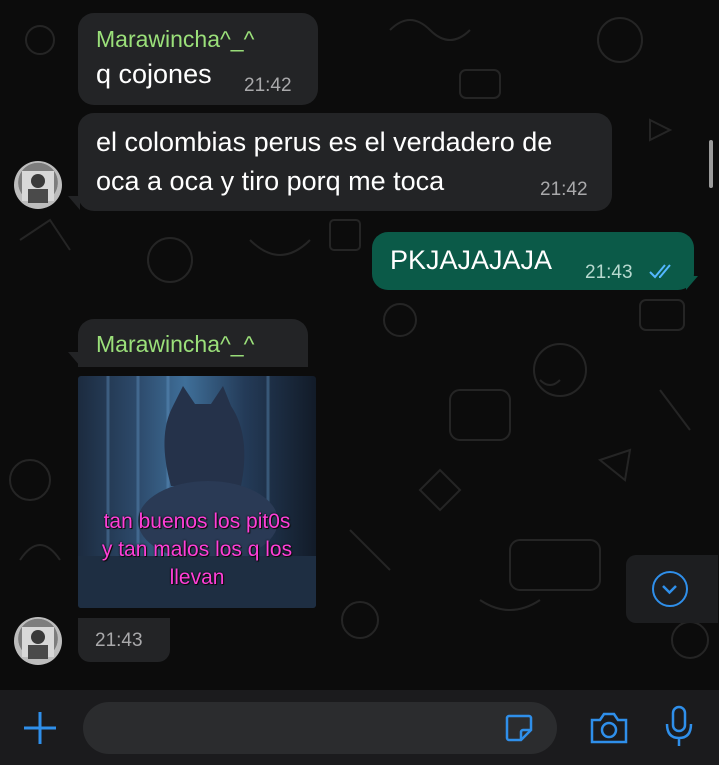  What do you see at coordinates (197, 521) in the screenshot?
I see `meme-caption-line: tan buenos los pit0s` at bounding box center [197, 521].